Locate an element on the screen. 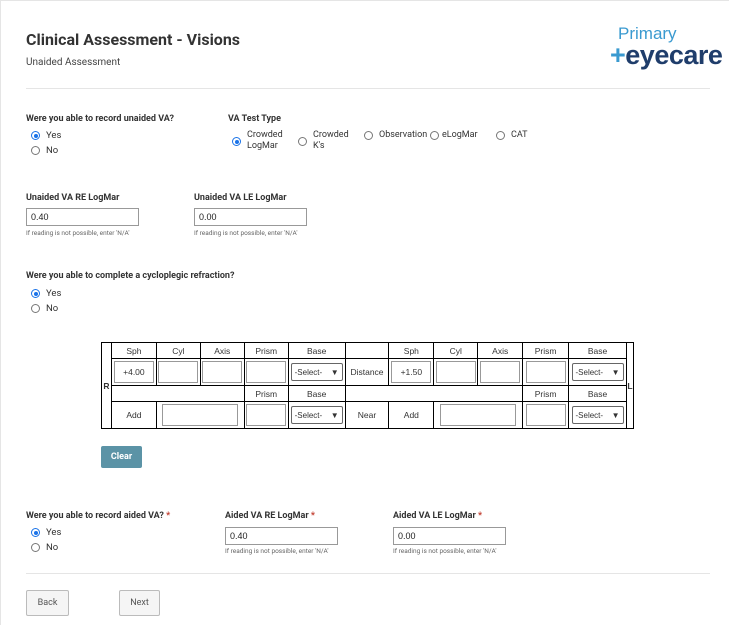 The width and height of the screenshot is (729, 625). l-sph-cell: +1.50 is located at coordinates (411, 372).